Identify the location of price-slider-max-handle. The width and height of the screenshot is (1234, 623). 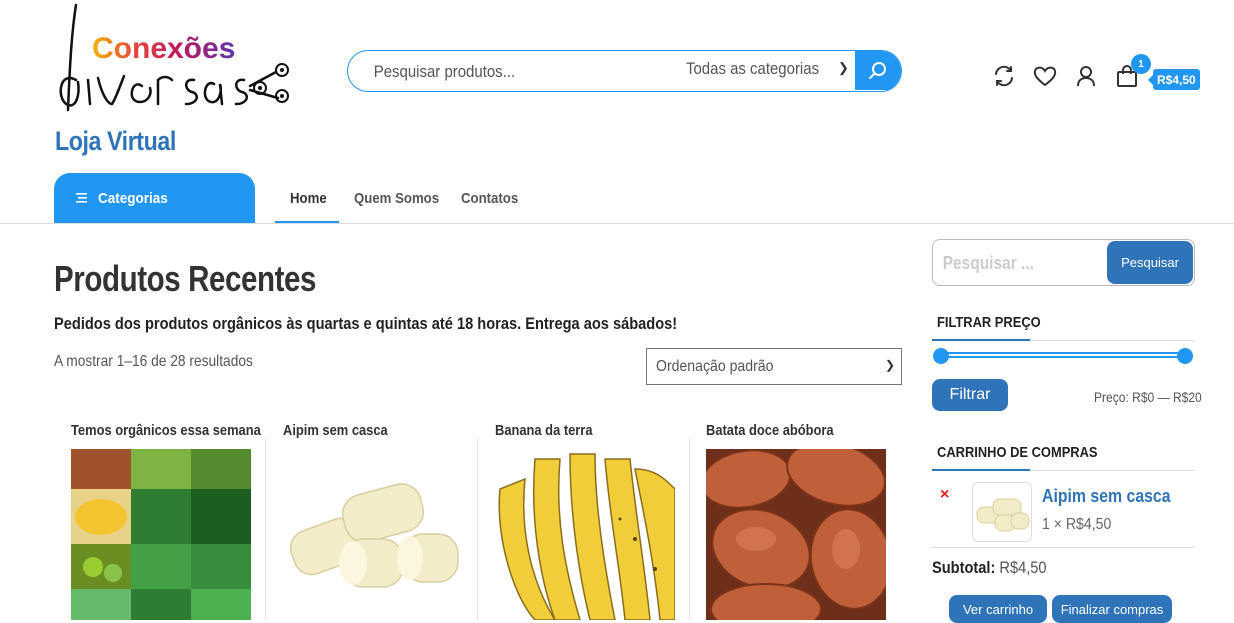
(1185, 356).